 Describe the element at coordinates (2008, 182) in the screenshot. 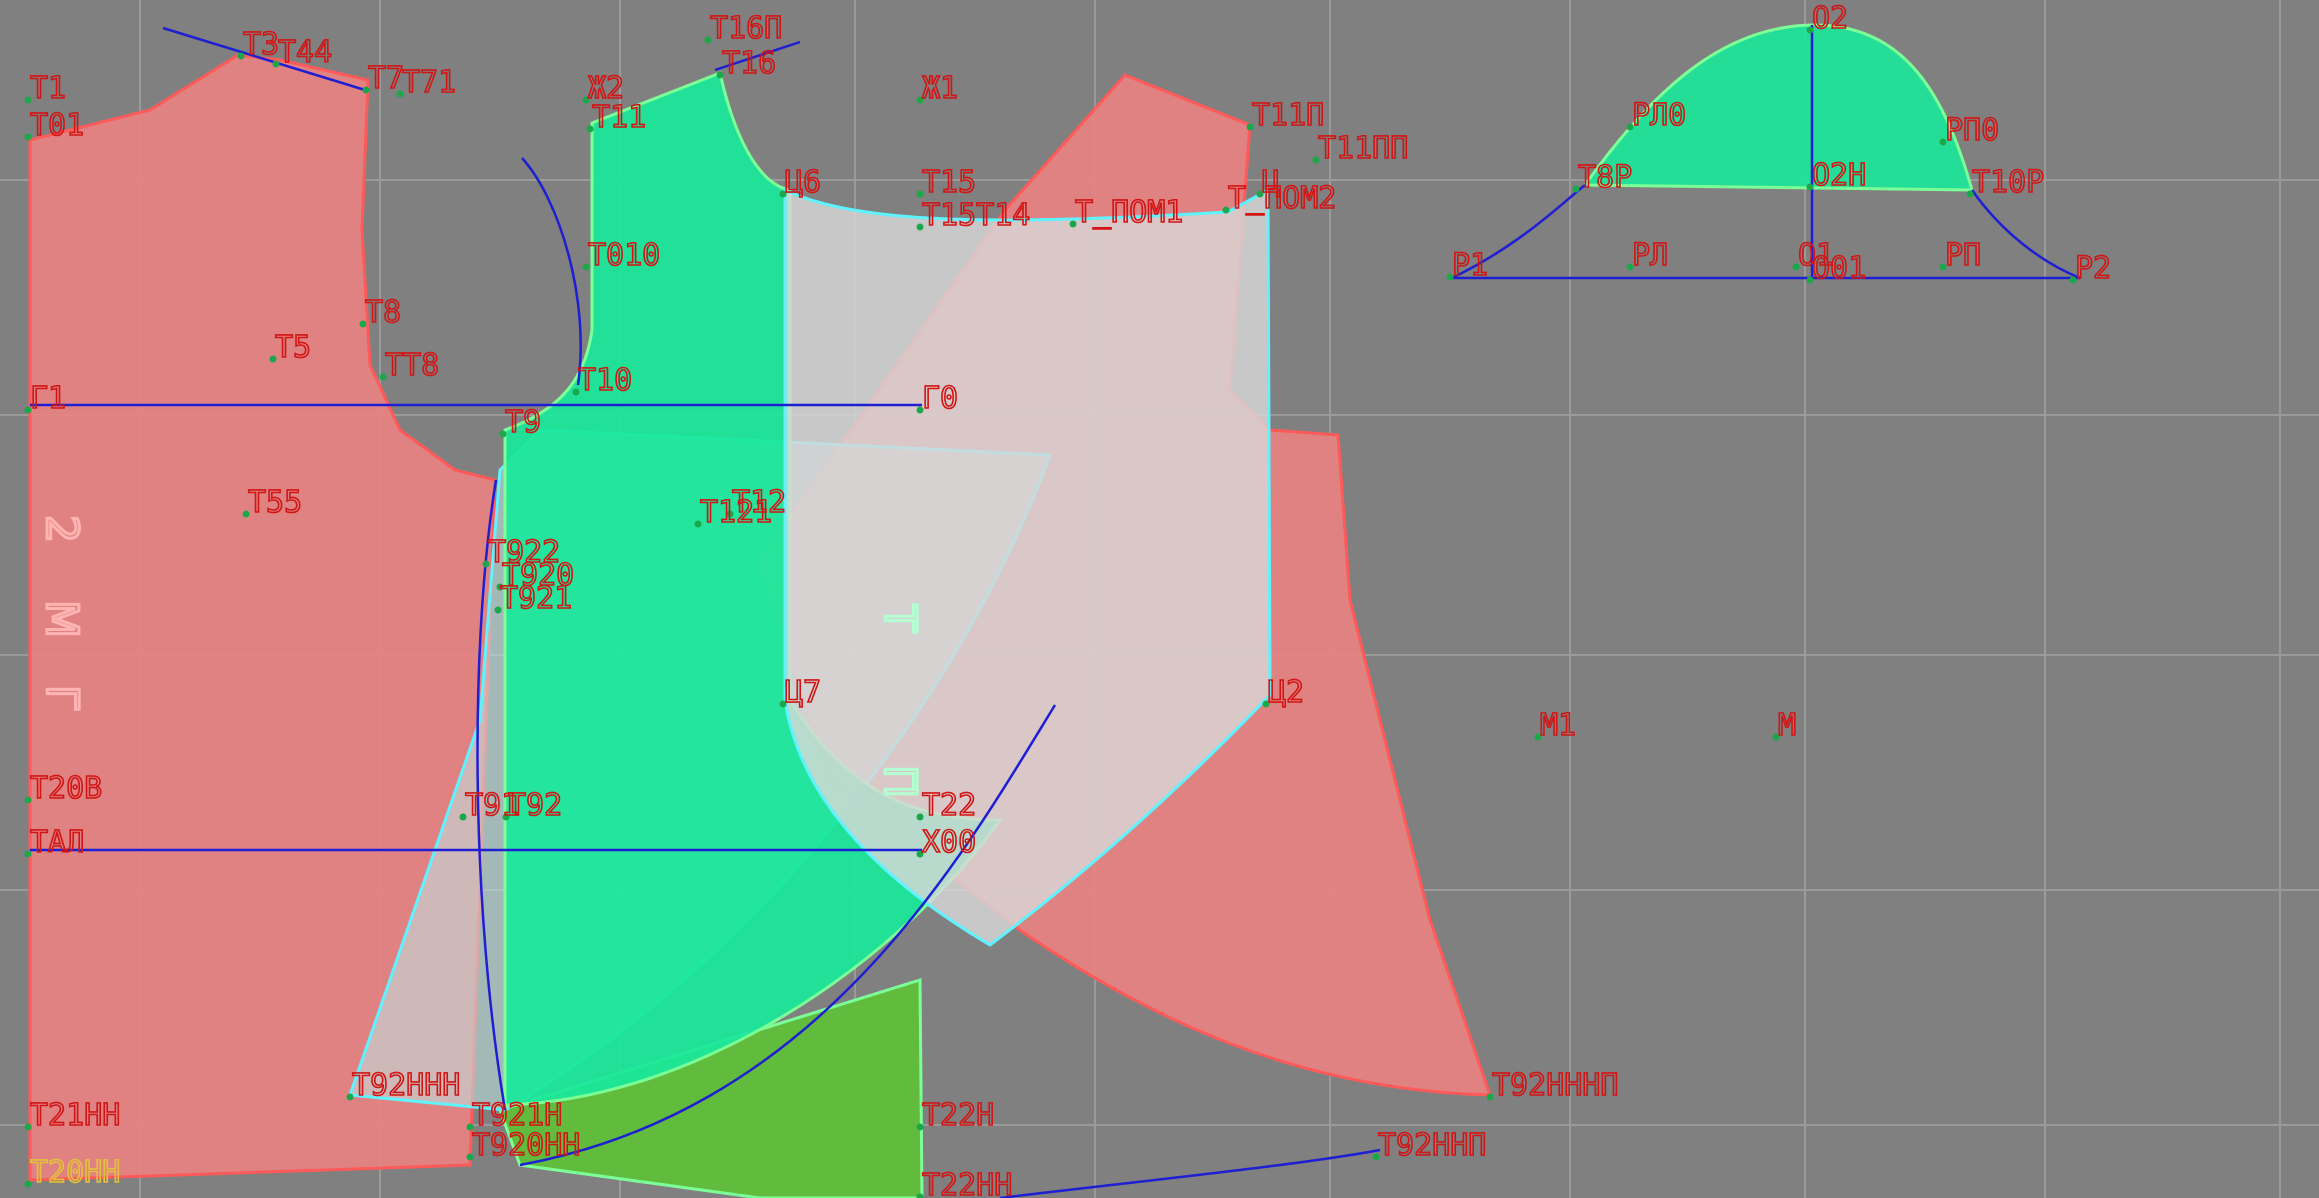

I see `point-label: Т10Р` at that location.